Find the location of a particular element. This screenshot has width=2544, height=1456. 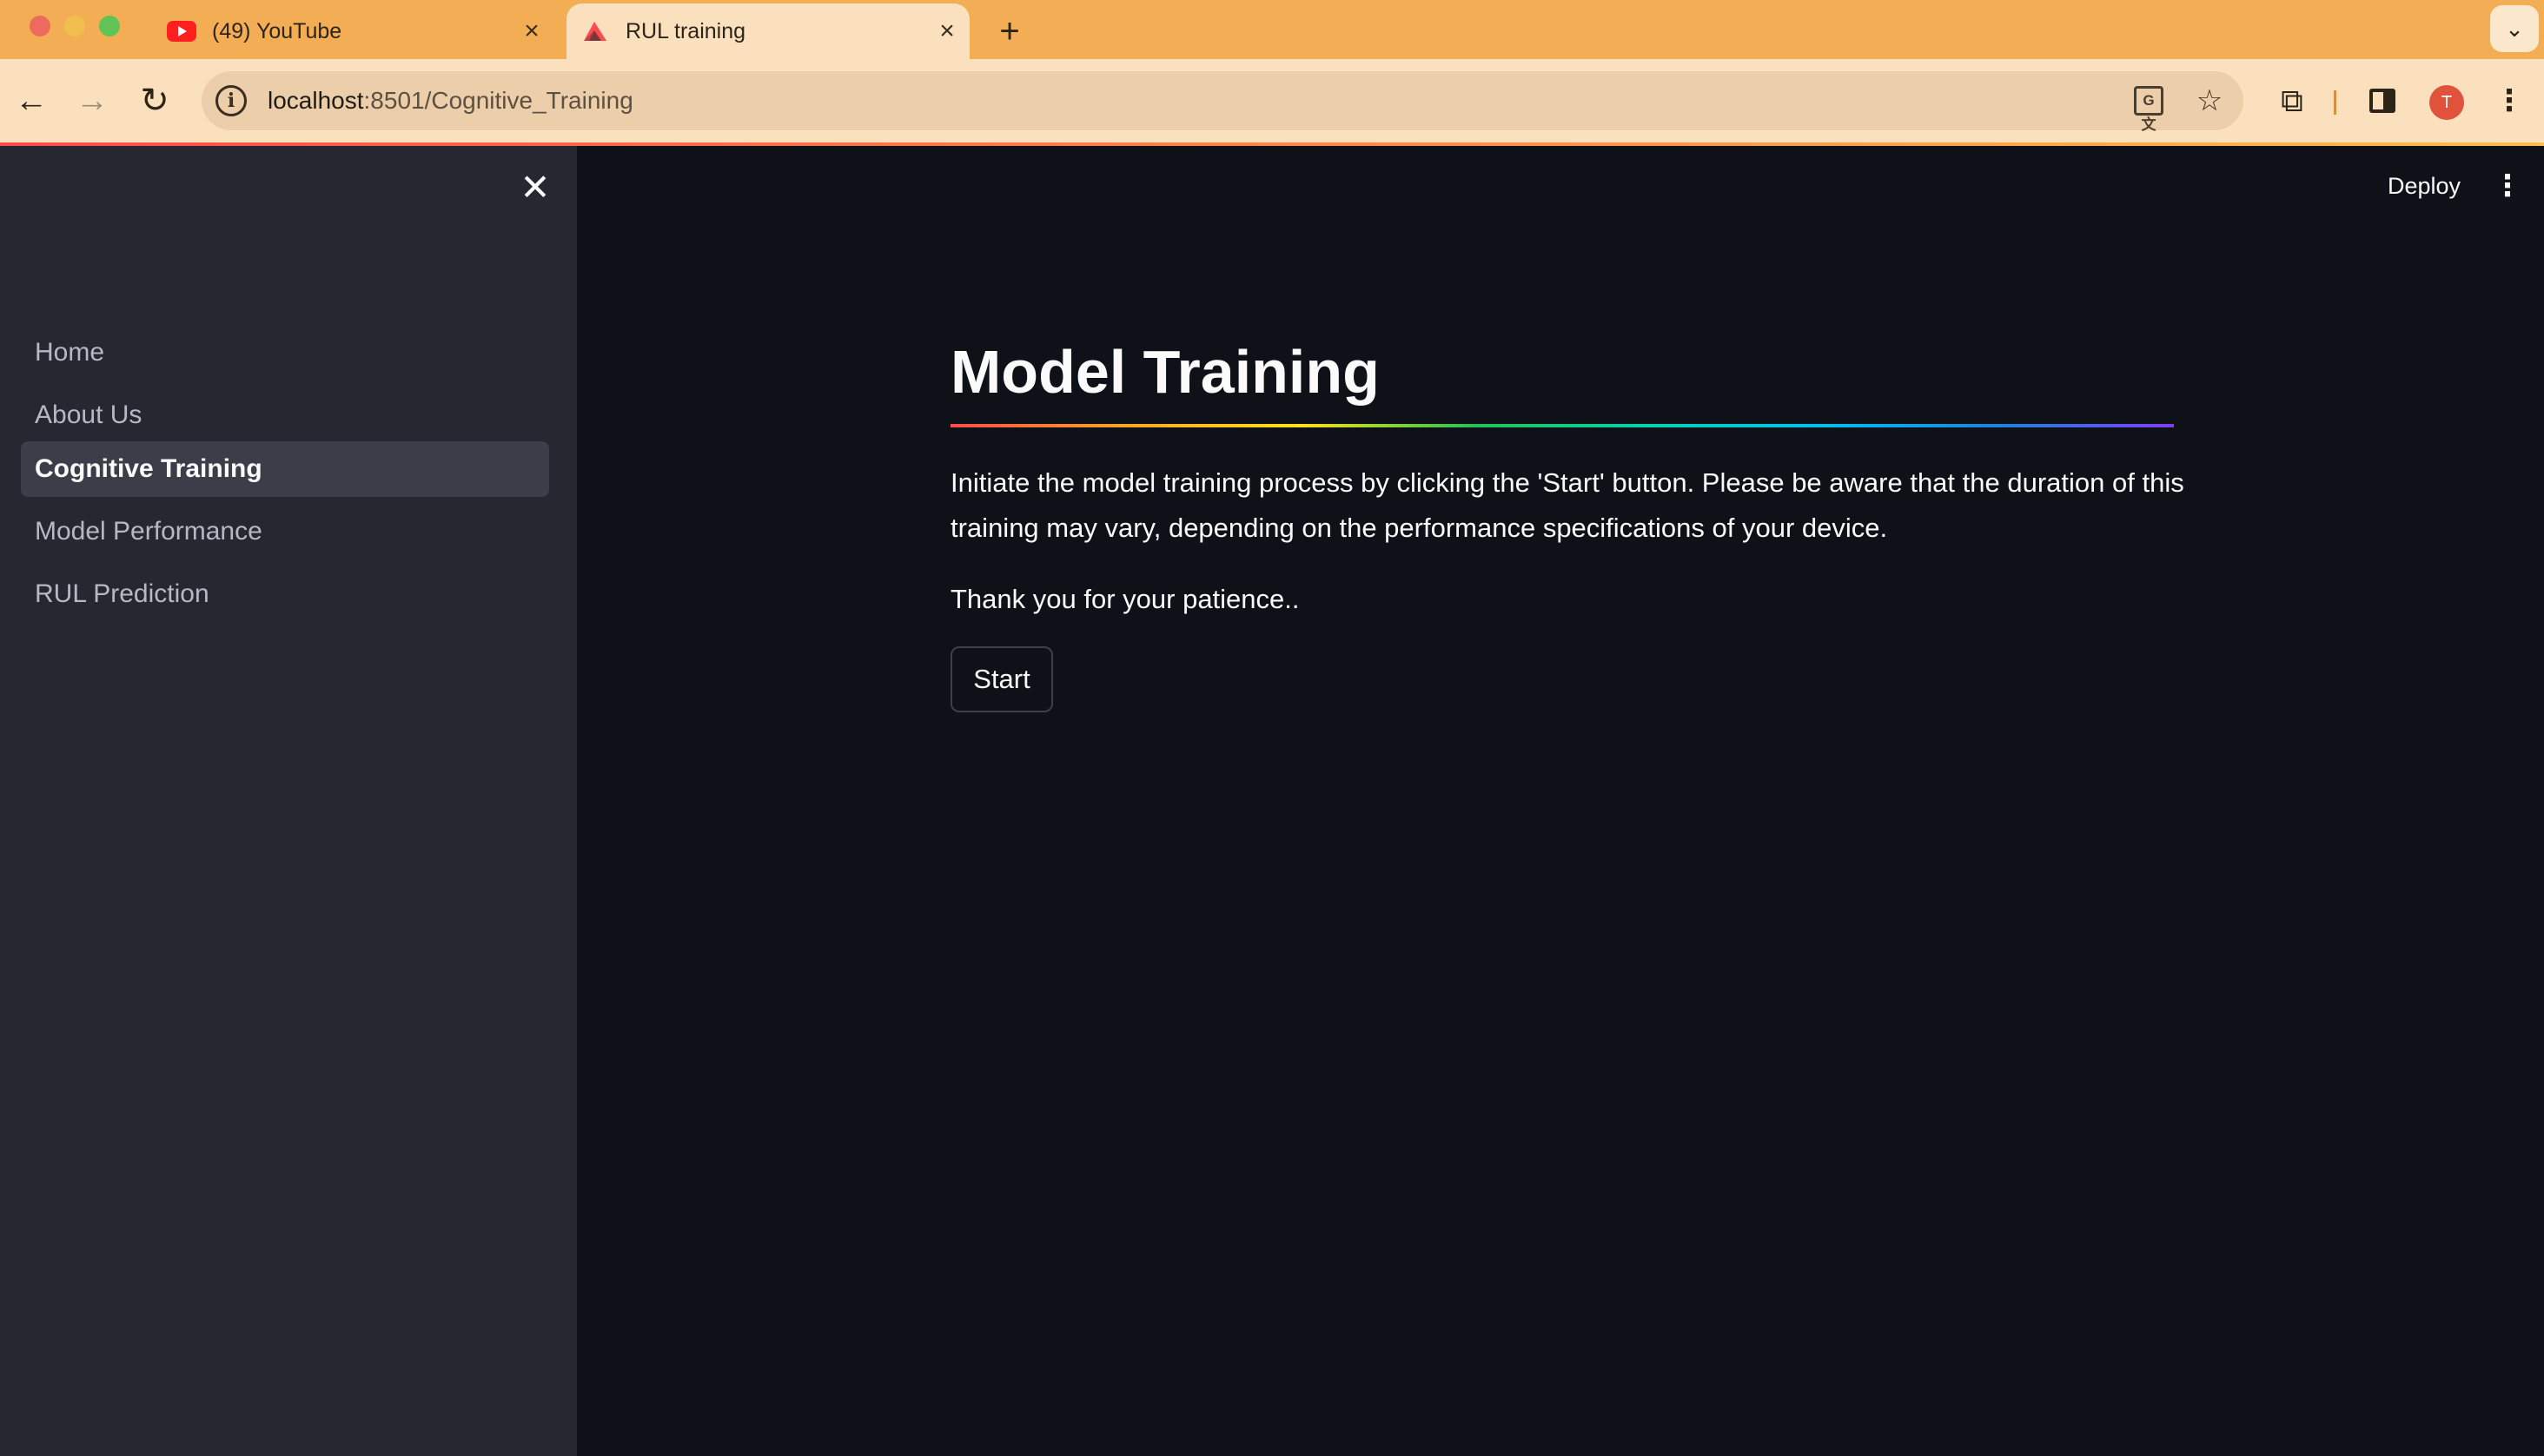

back-arrow-icon: ← is located at coordinates (31, 100).